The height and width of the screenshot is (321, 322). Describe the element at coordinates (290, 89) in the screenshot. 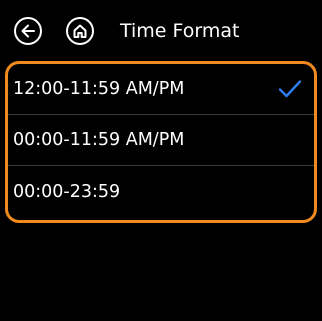

I see `checkmark-icon` at that location.